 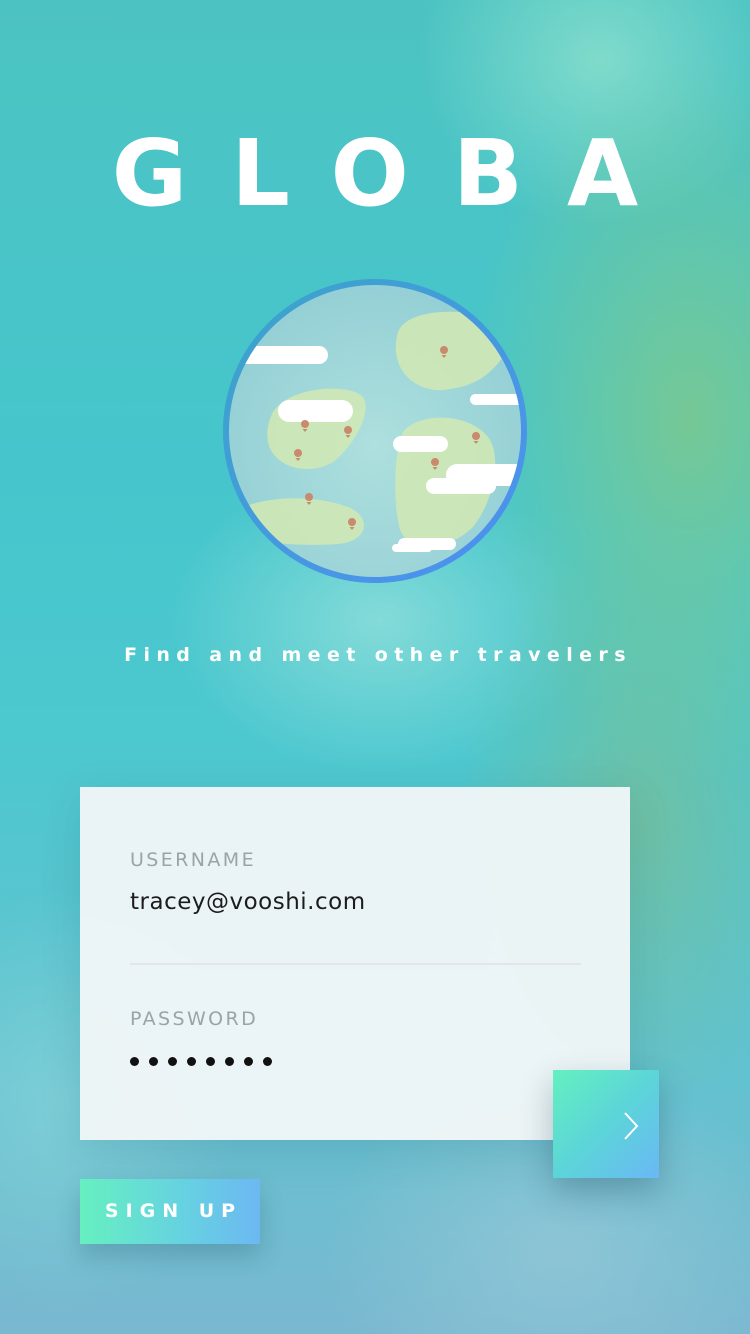 I want to click on app-title: GLOBA, so click(x=397, y=173).